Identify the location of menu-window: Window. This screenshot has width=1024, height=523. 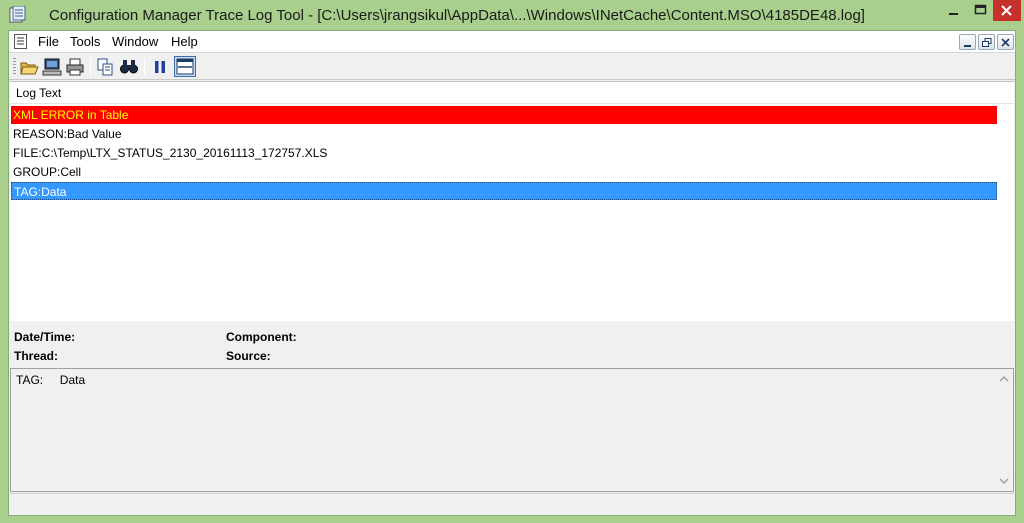
(135, 41).